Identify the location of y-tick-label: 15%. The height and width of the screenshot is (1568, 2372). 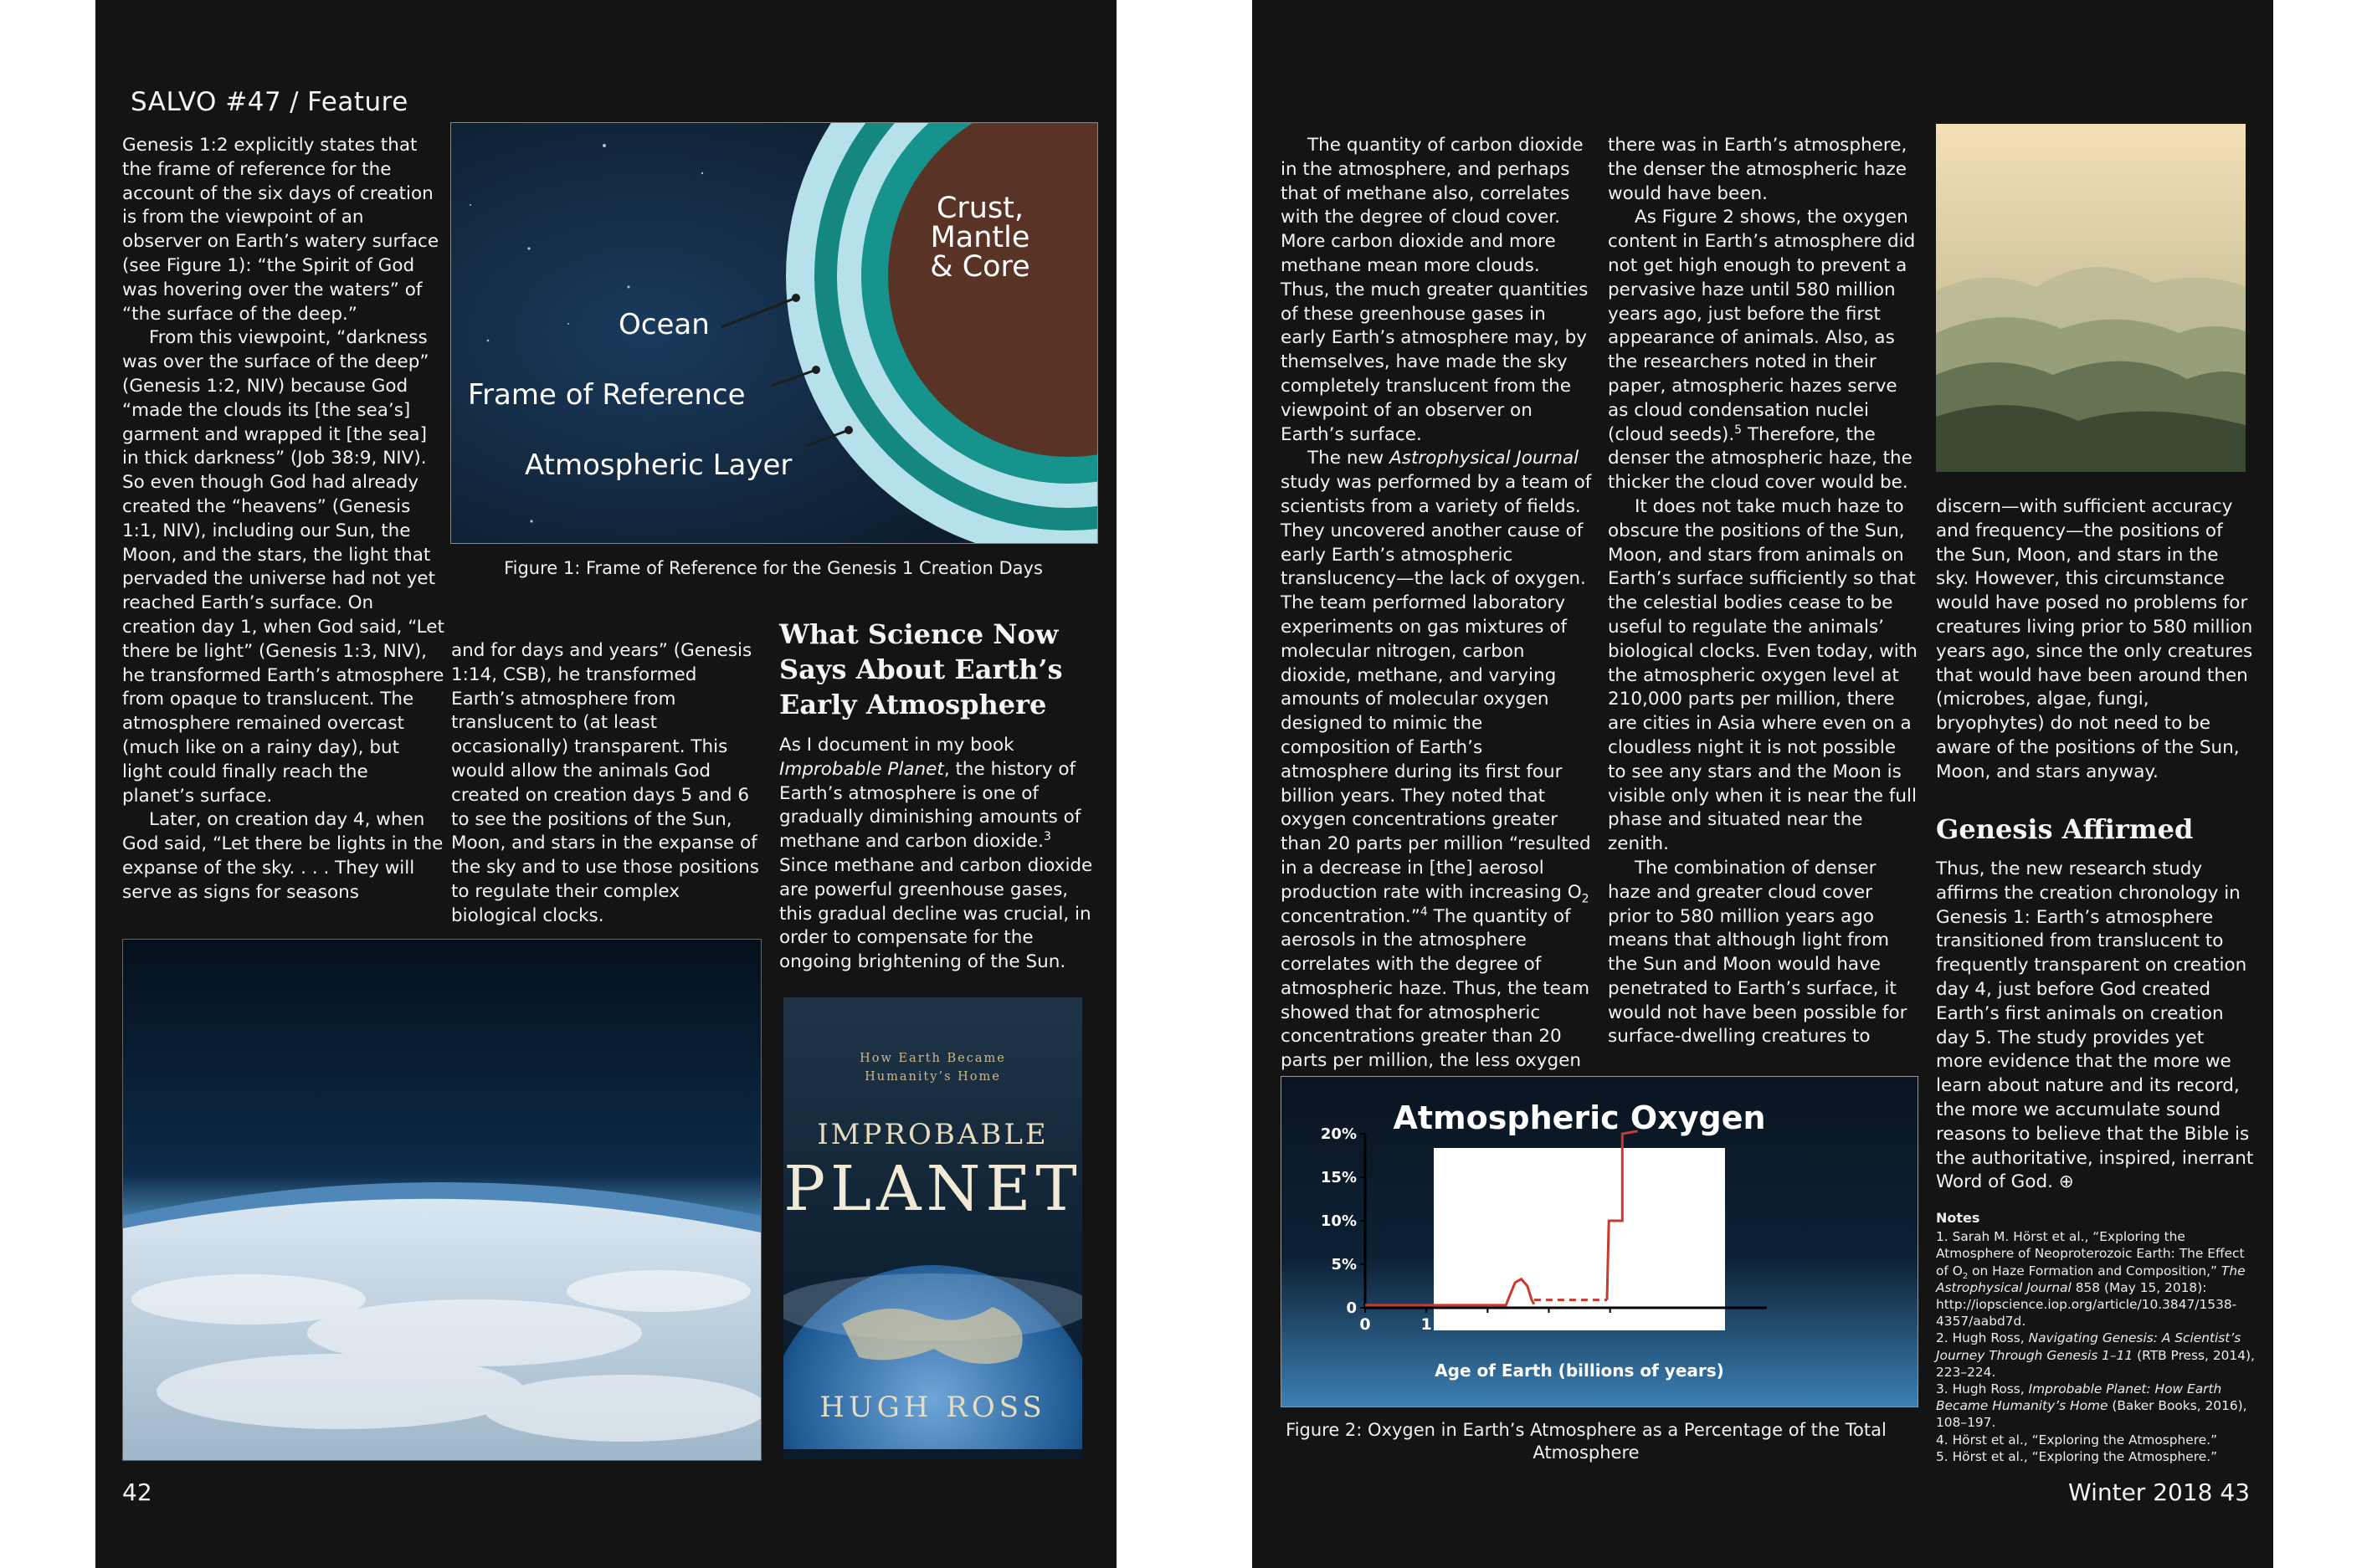
(1339, 1178).